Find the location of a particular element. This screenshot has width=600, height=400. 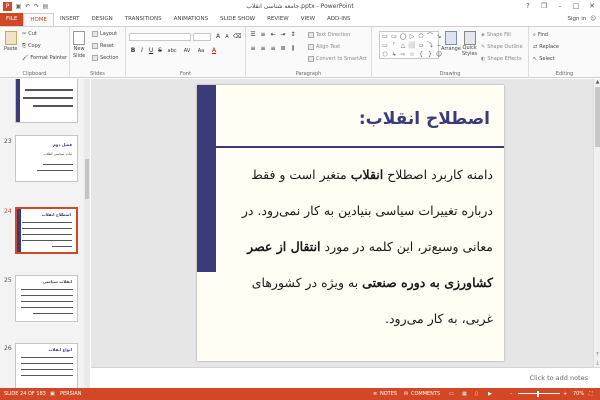

tab-home: HOME is located at coordinates (39, 19).